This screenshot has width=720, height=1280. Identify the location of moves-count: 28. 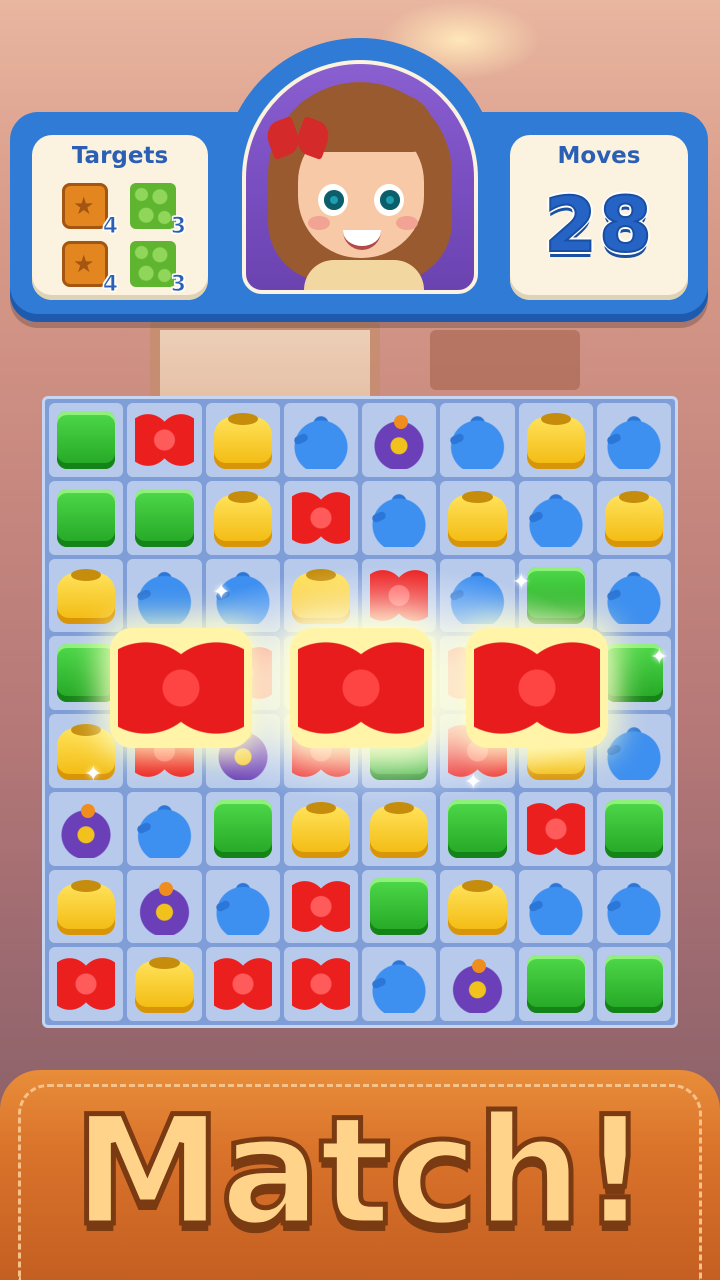
(598, 224).